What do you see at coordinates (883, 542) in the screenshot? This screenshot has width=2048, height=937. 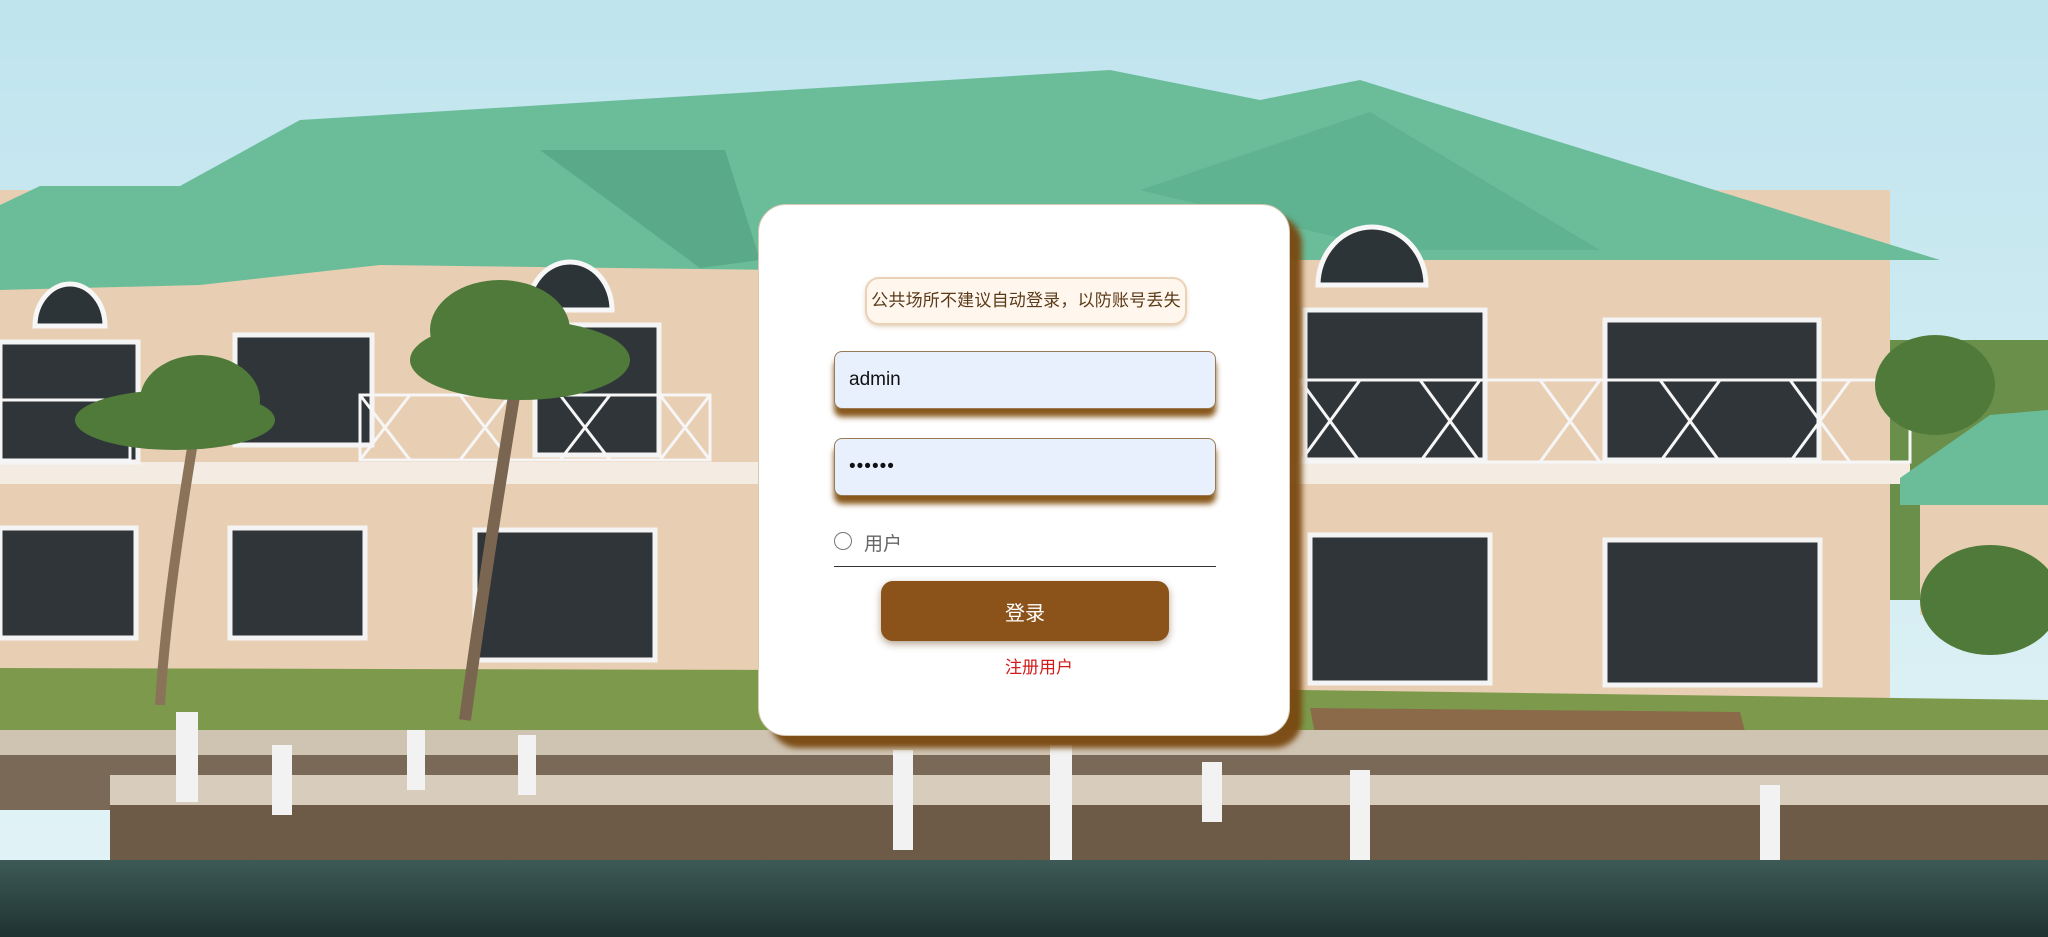 I see `user-role-label: 用户` at bounding box center [883, 542].